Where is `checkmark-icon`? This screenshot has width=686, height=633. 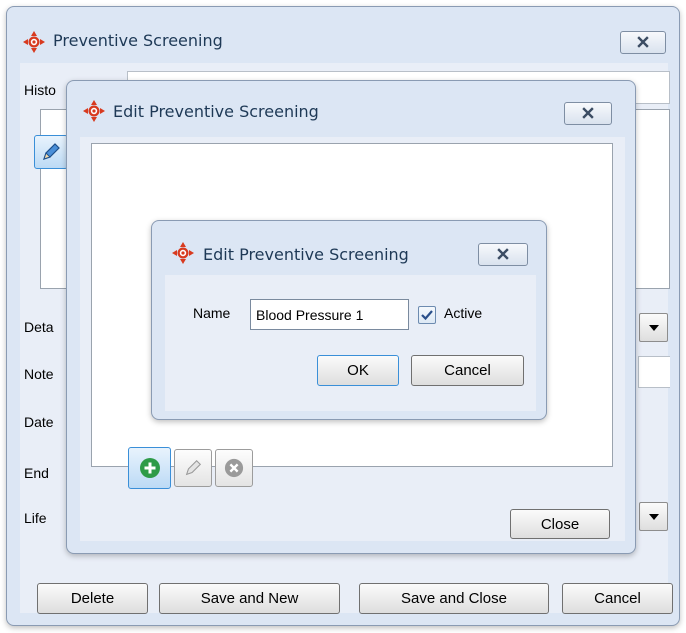 checkmark-icon is located at coordinates (427, 315).